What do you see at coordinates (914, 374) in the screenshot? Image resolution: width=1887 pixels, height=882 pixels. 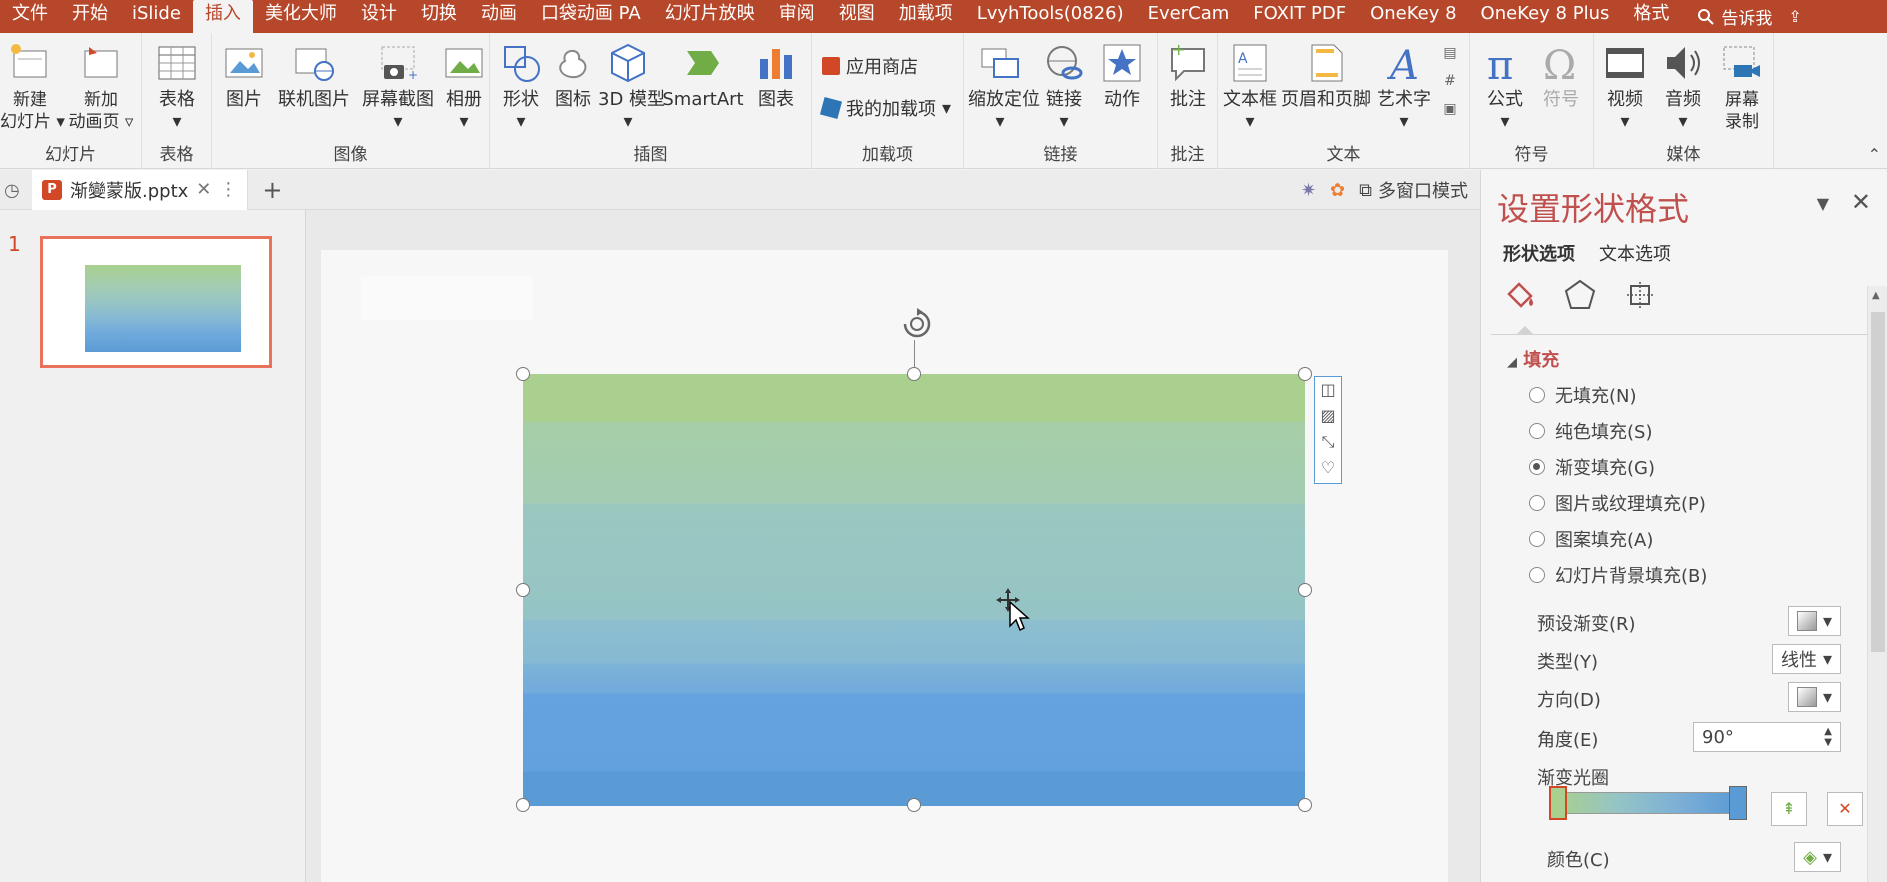 I see `resize-handle-top` at bounding box center [914, 374].